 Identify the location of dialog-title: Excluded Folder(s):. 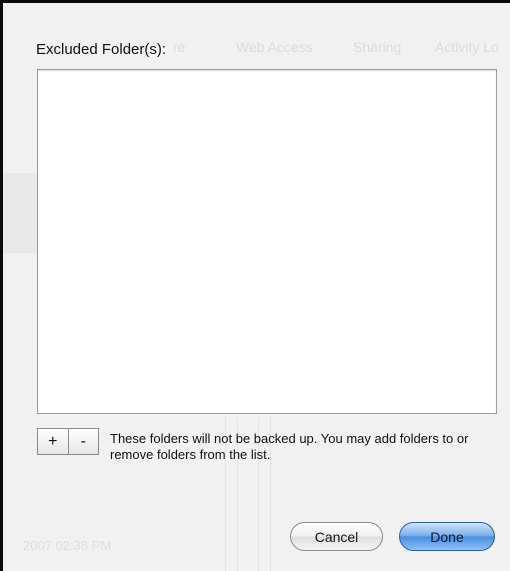
(101, 49).